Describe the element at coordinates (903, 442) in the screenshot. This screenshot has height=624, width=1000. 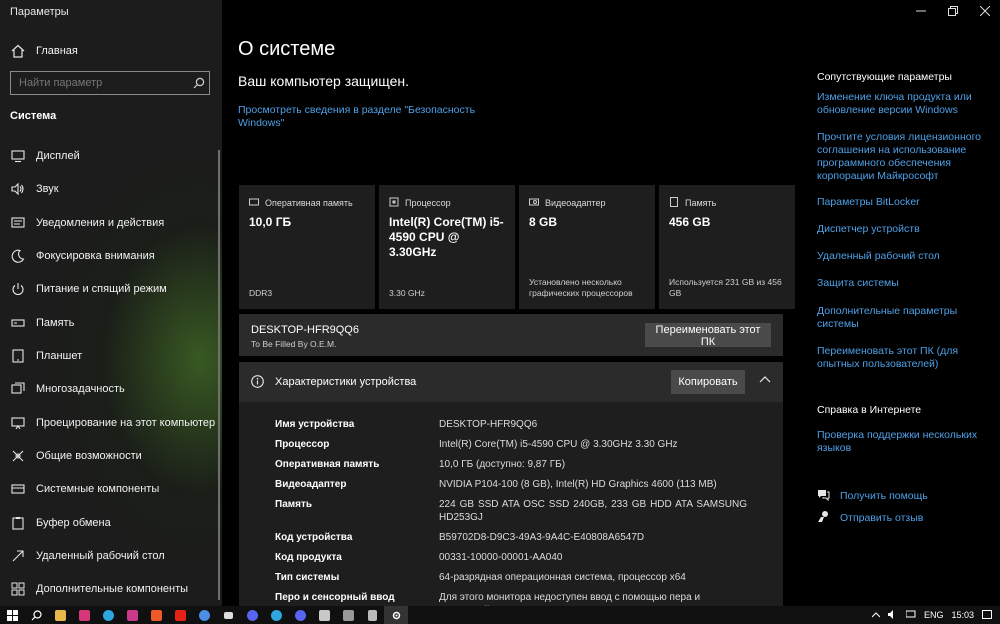
I see `help-link-languages: Проверка поддержки нескольких языков` at that location.